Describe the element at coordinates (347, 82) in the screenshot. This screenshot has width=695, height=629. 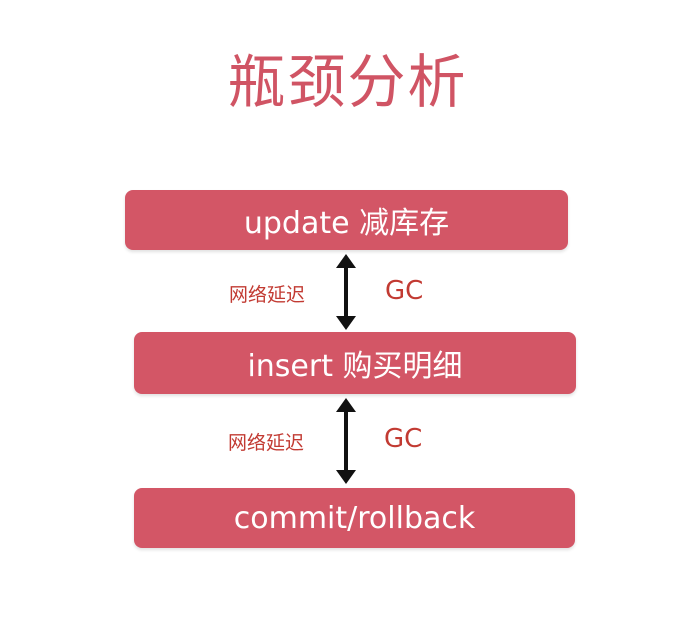
I see `page-title: 瓶颈分析` at that location.